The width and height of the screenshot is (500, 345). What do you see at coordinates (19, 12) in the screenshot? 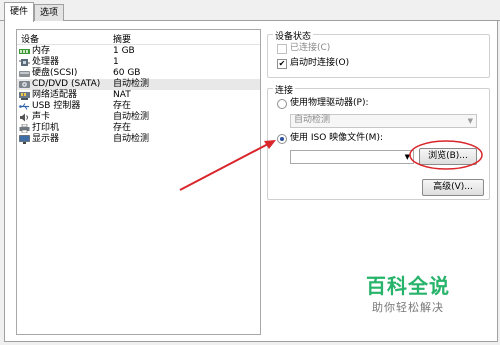
I see `tab-hardware: 硬件` at bounding box center [19, 12].